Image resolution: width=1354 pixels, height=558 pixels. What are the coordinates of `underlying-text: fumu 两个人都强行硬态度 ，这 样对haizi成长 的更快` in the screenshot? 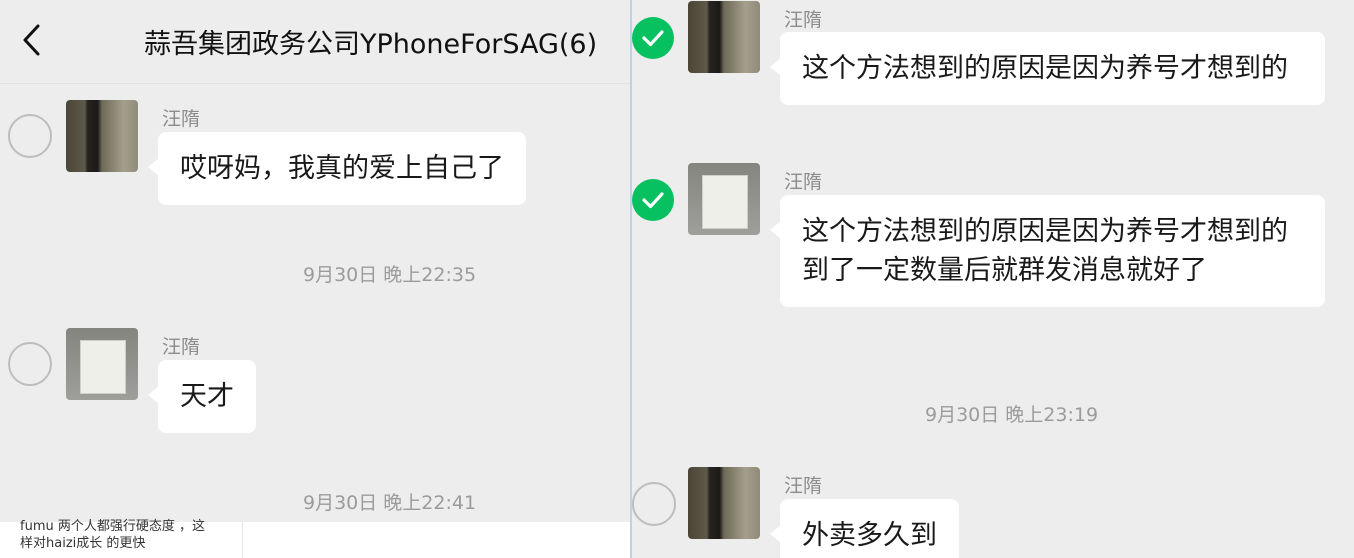 It's located at (112, 535).